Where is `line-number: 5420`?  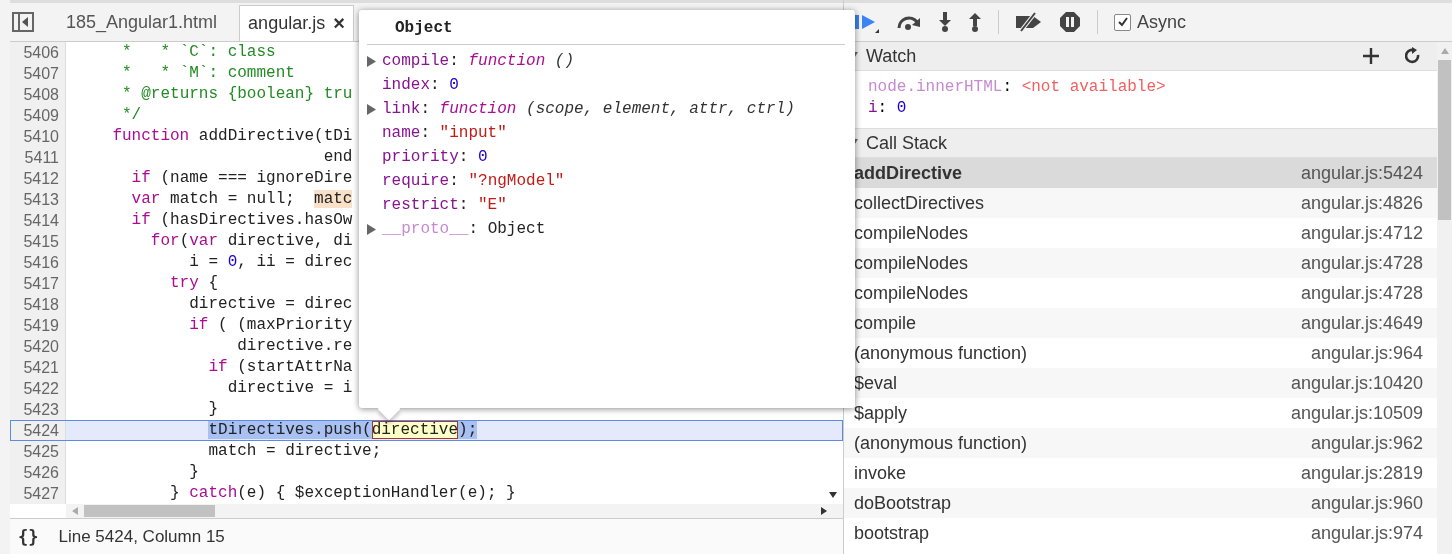
line-number: 5420 is located at coordinates (38, 346).